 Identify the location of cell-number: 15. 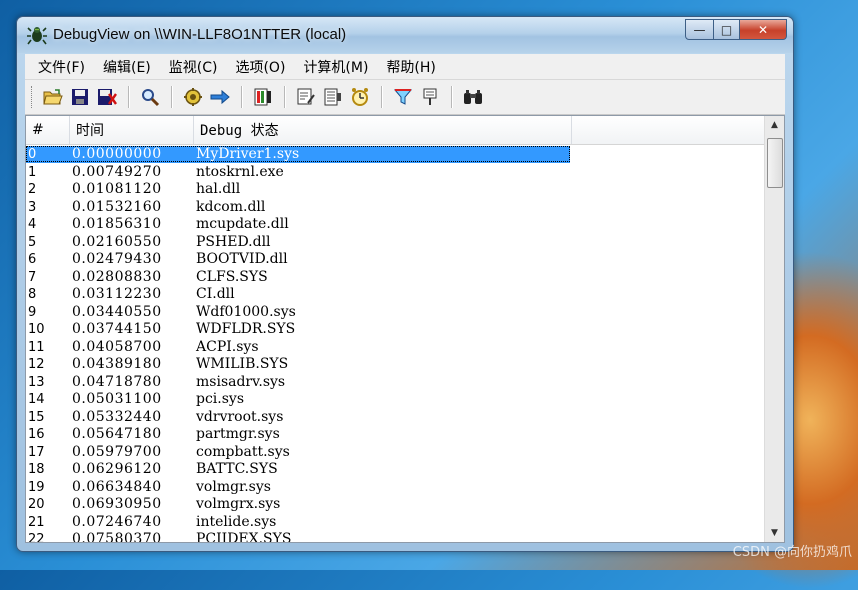
(36, 417).